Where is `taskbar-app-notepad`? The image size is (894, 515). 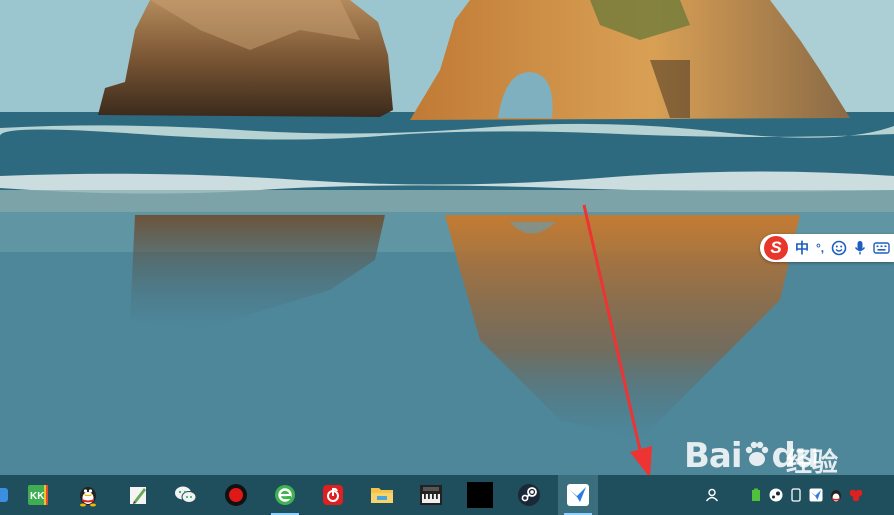
taskbar-app-notepad is located at coordinates (138, 495).